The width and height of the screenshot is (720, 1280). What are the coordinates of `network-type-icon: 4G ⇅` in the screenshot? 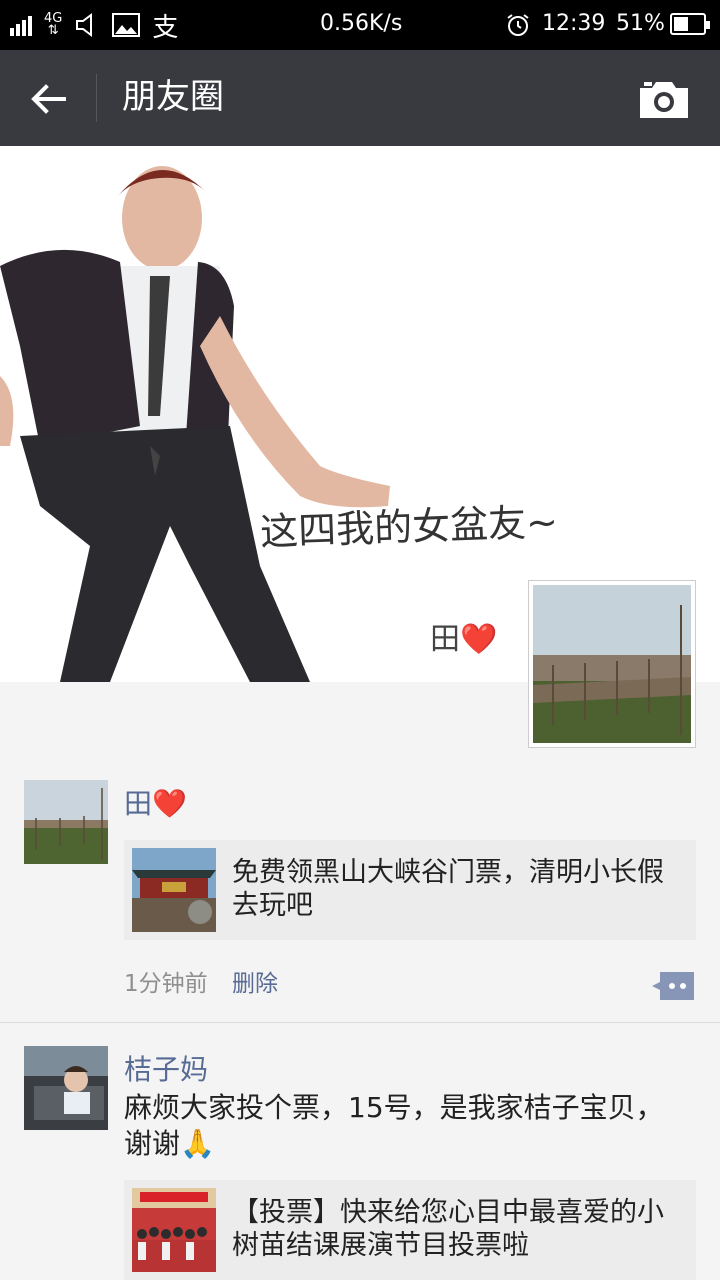 It's located at (53, 24).